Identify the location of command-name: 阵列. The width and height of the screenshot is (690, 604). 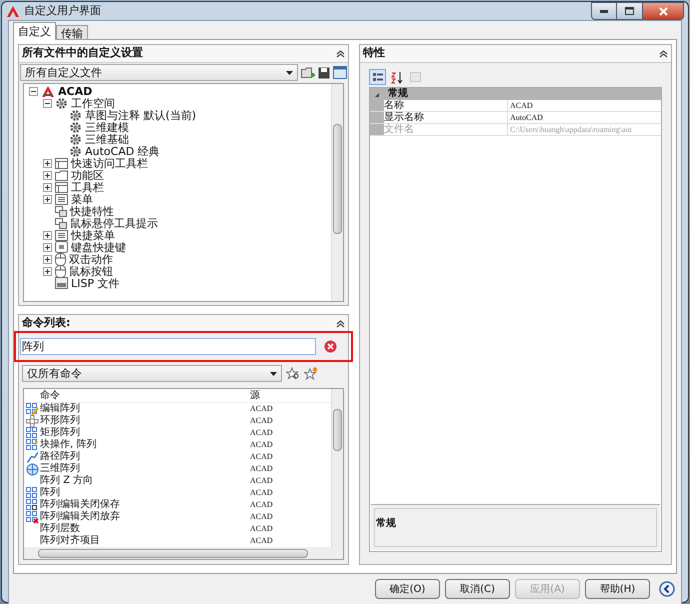
(145, 493).